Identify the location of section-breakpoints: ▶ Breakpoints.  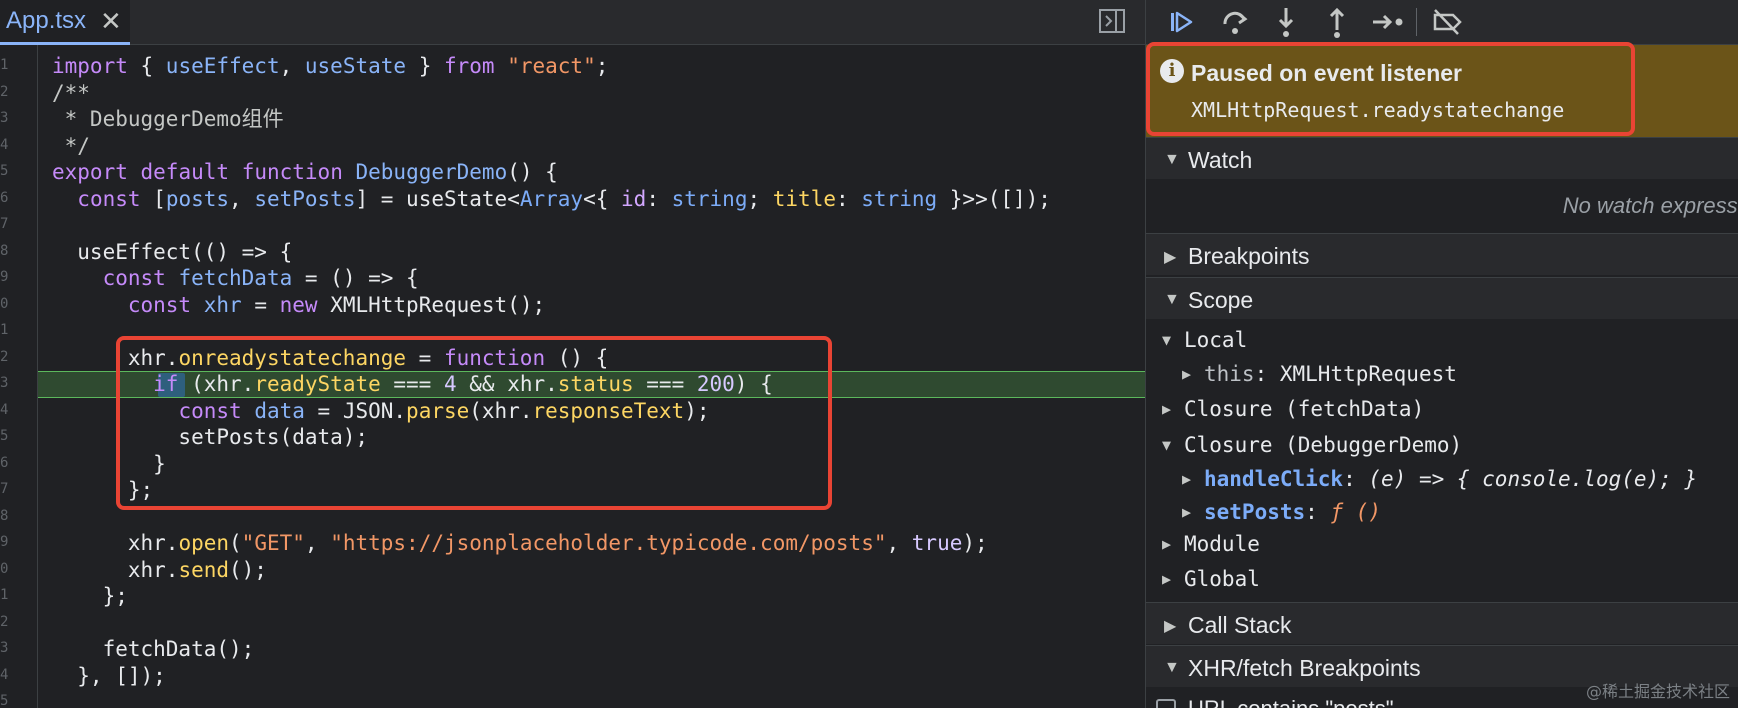
(1442, 254).